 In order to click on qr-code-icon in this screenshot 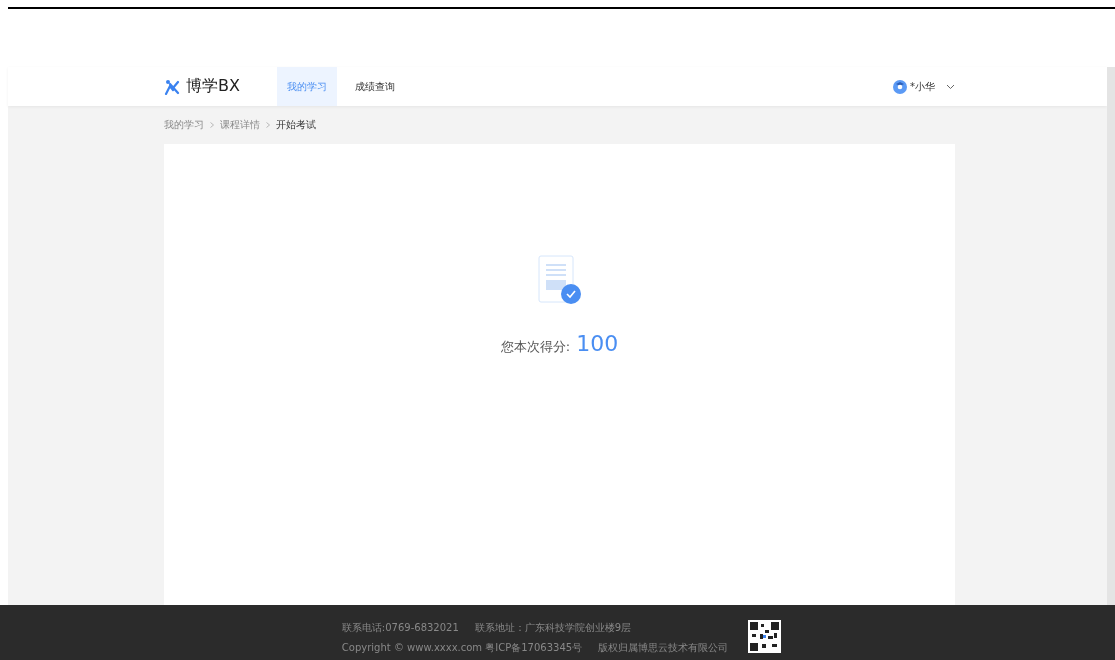, I will do `click(765, 636)`.